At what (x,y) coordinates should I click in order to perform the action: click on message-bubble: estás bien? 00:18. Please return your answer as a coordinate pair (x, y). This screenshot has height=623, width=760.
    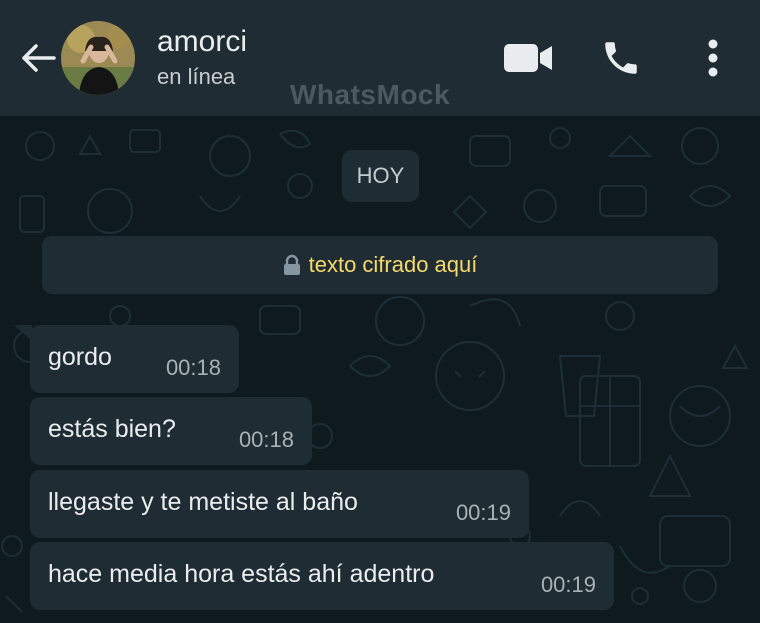
    Looking at the image, I should click on (171, 431).